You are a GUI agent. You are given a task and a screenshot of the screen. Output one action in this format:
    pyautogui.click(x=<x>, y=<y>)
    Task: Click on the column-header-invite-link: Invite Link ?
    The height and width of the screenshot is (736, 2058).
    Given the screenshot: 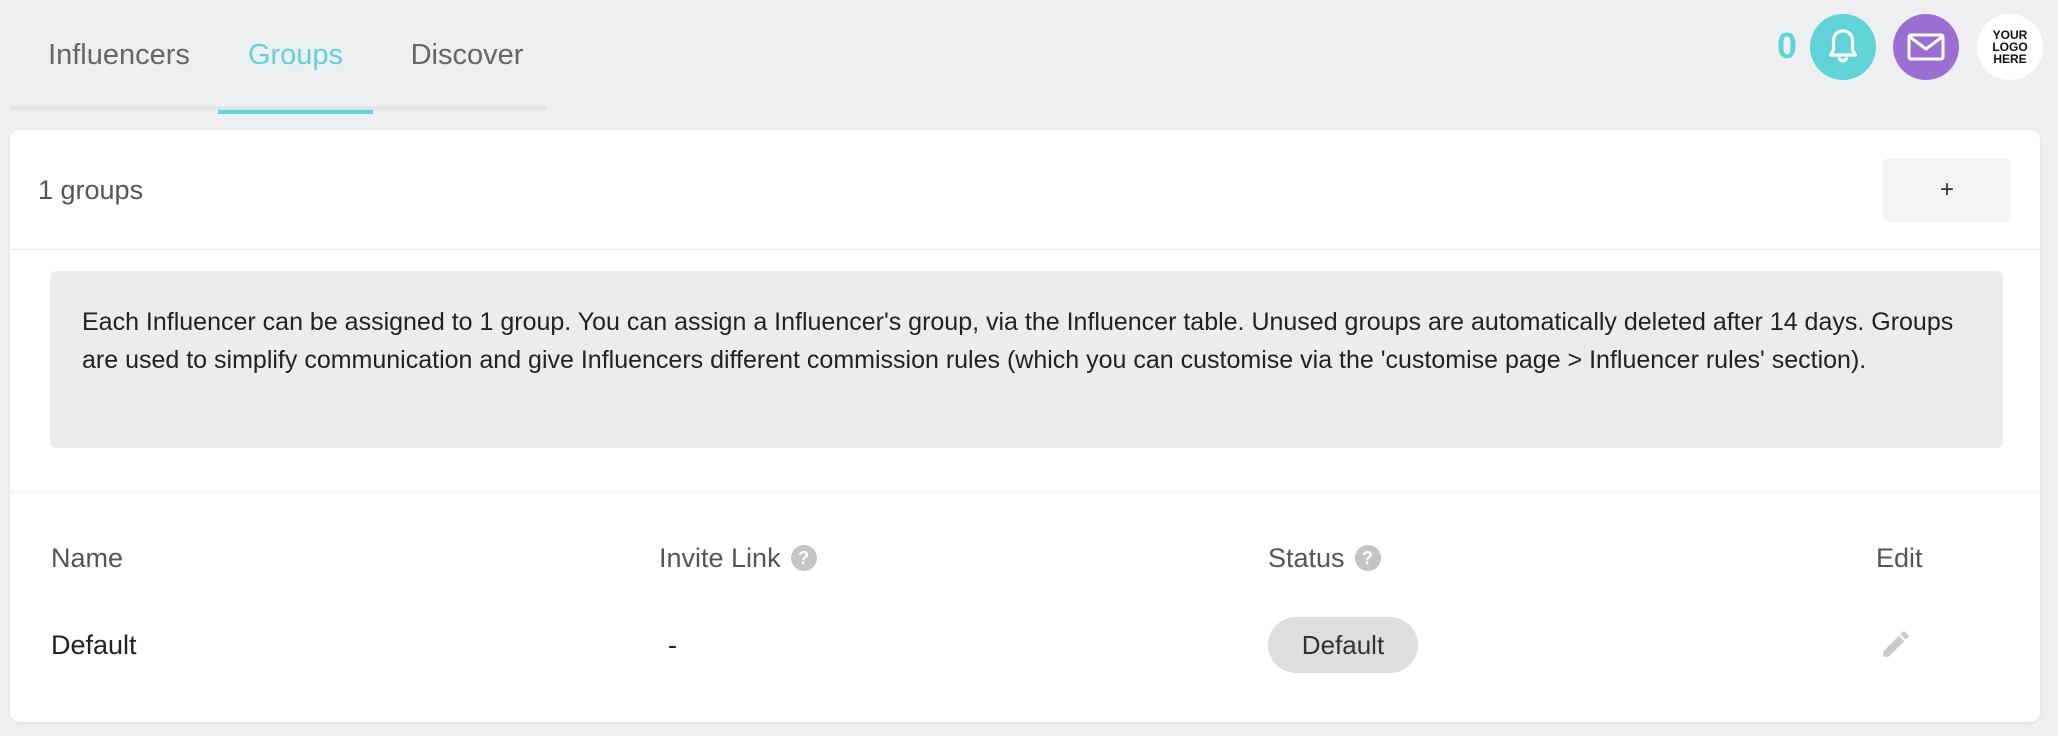 What is the action you would take?
    pyautogui.click(x=738, y=558)
    